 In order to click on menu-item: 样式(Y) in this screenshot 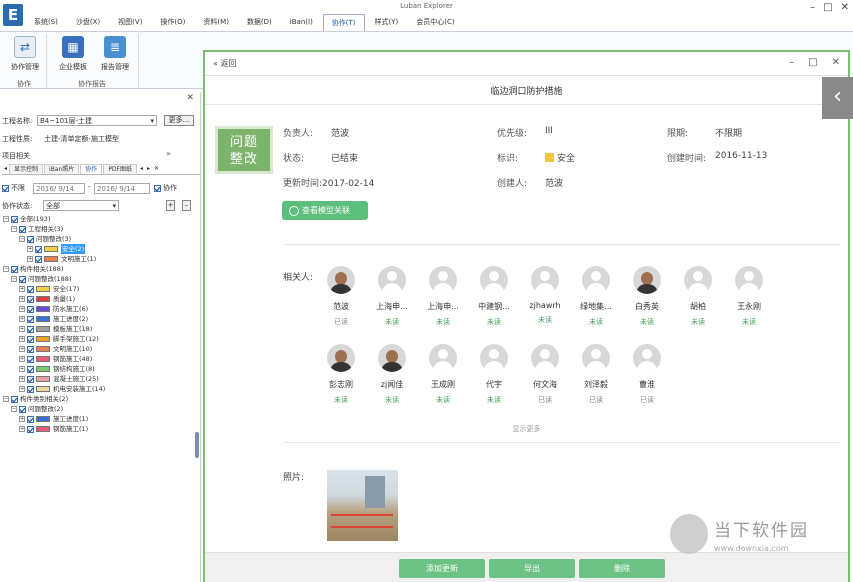, I will do `click(387, 22)`.